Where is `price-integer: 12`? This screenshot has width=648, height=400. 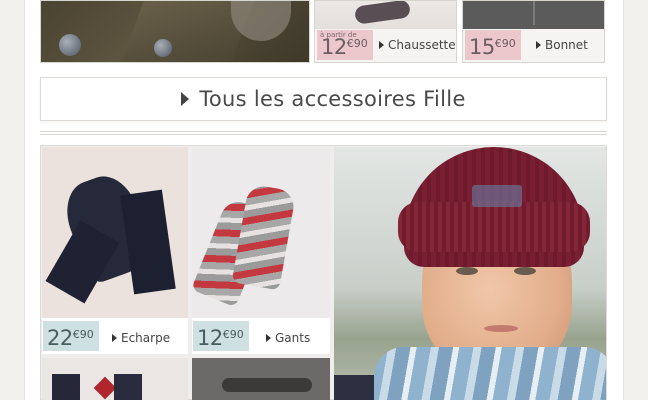 price-integer: 12 is located at coordinates (210, 338).